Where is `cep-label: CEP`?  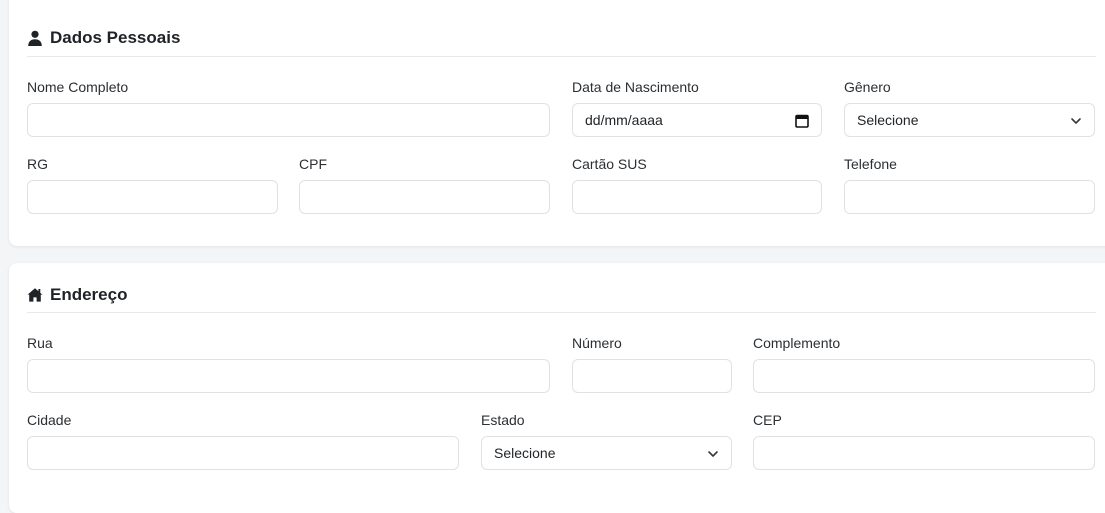 cep-label: CEP is located at coordinates (767, 420).